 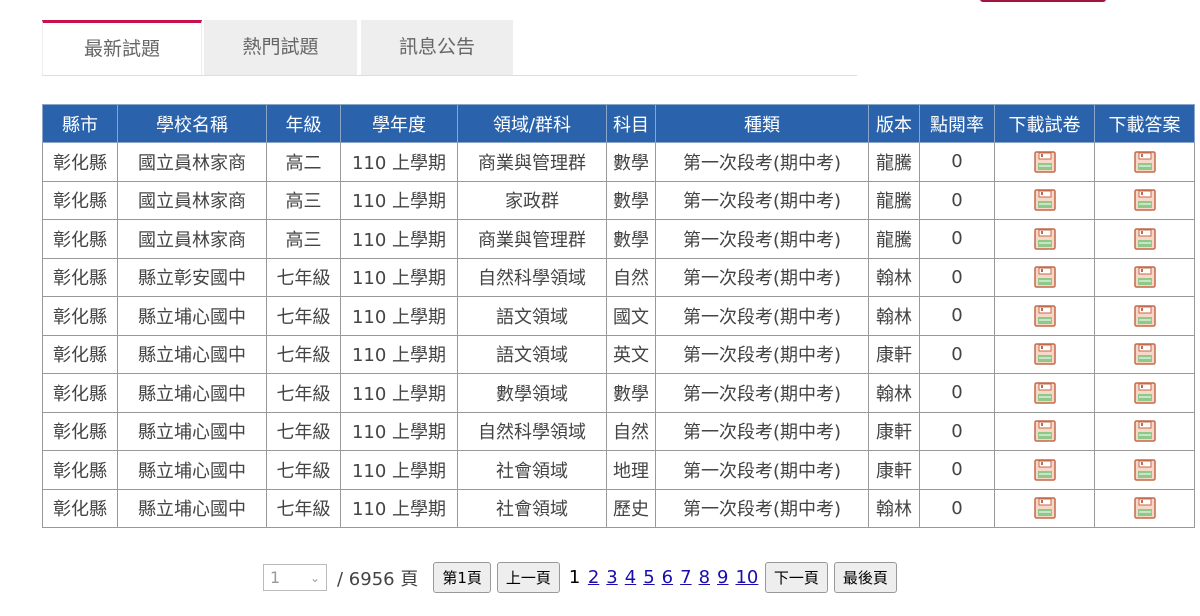 What do you see at coordinates (894, 162) in the screenshot?
I see `cell-7: 龍騰` at bounding box center [894, 162].